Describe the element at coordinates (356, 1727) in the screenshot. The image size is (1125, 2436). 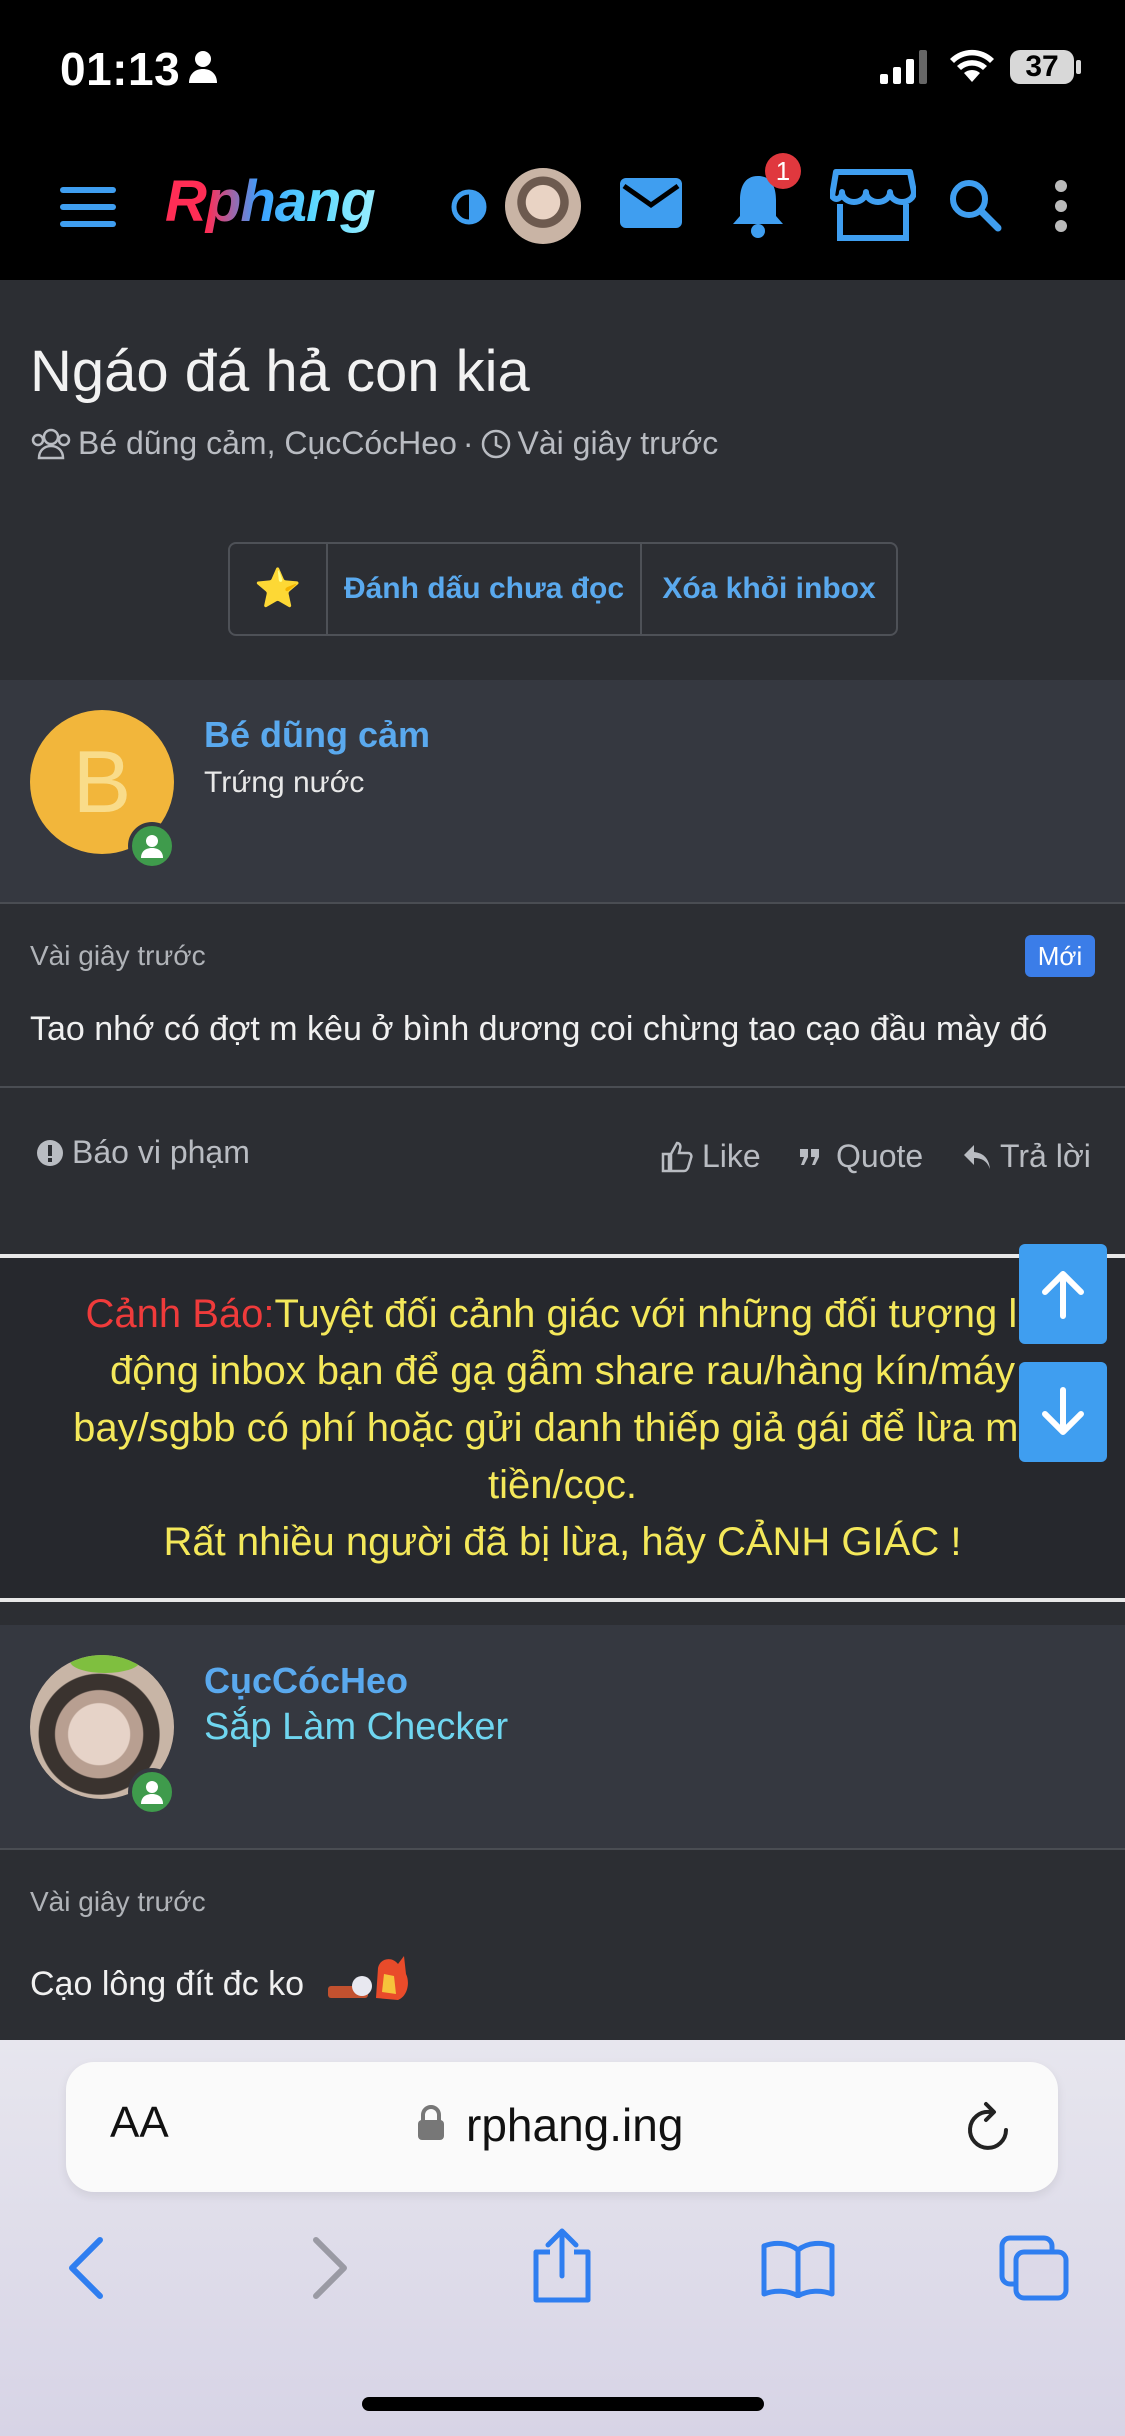
I see `message-user-title: Sắp Làm Checker` at that location.